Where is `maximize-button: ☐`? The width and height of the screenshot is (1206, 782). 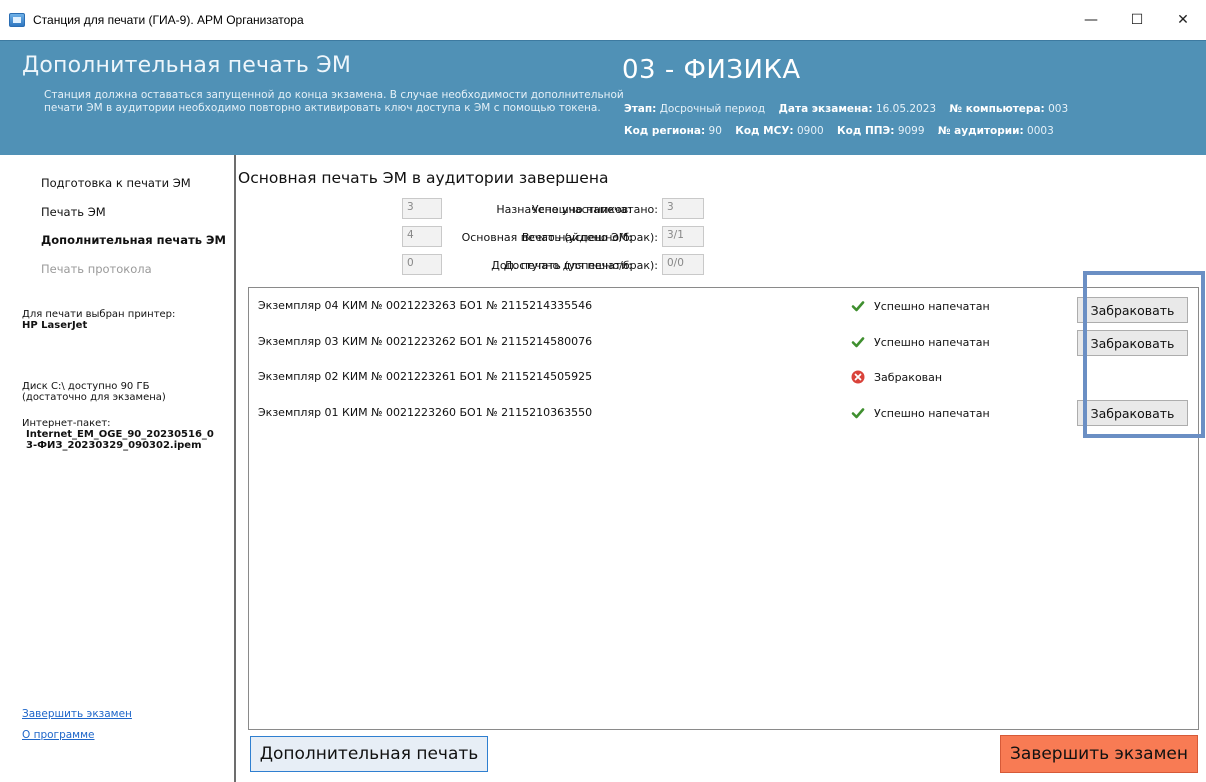
maximize-button: ☐ is located at coordinates (1137, 20).